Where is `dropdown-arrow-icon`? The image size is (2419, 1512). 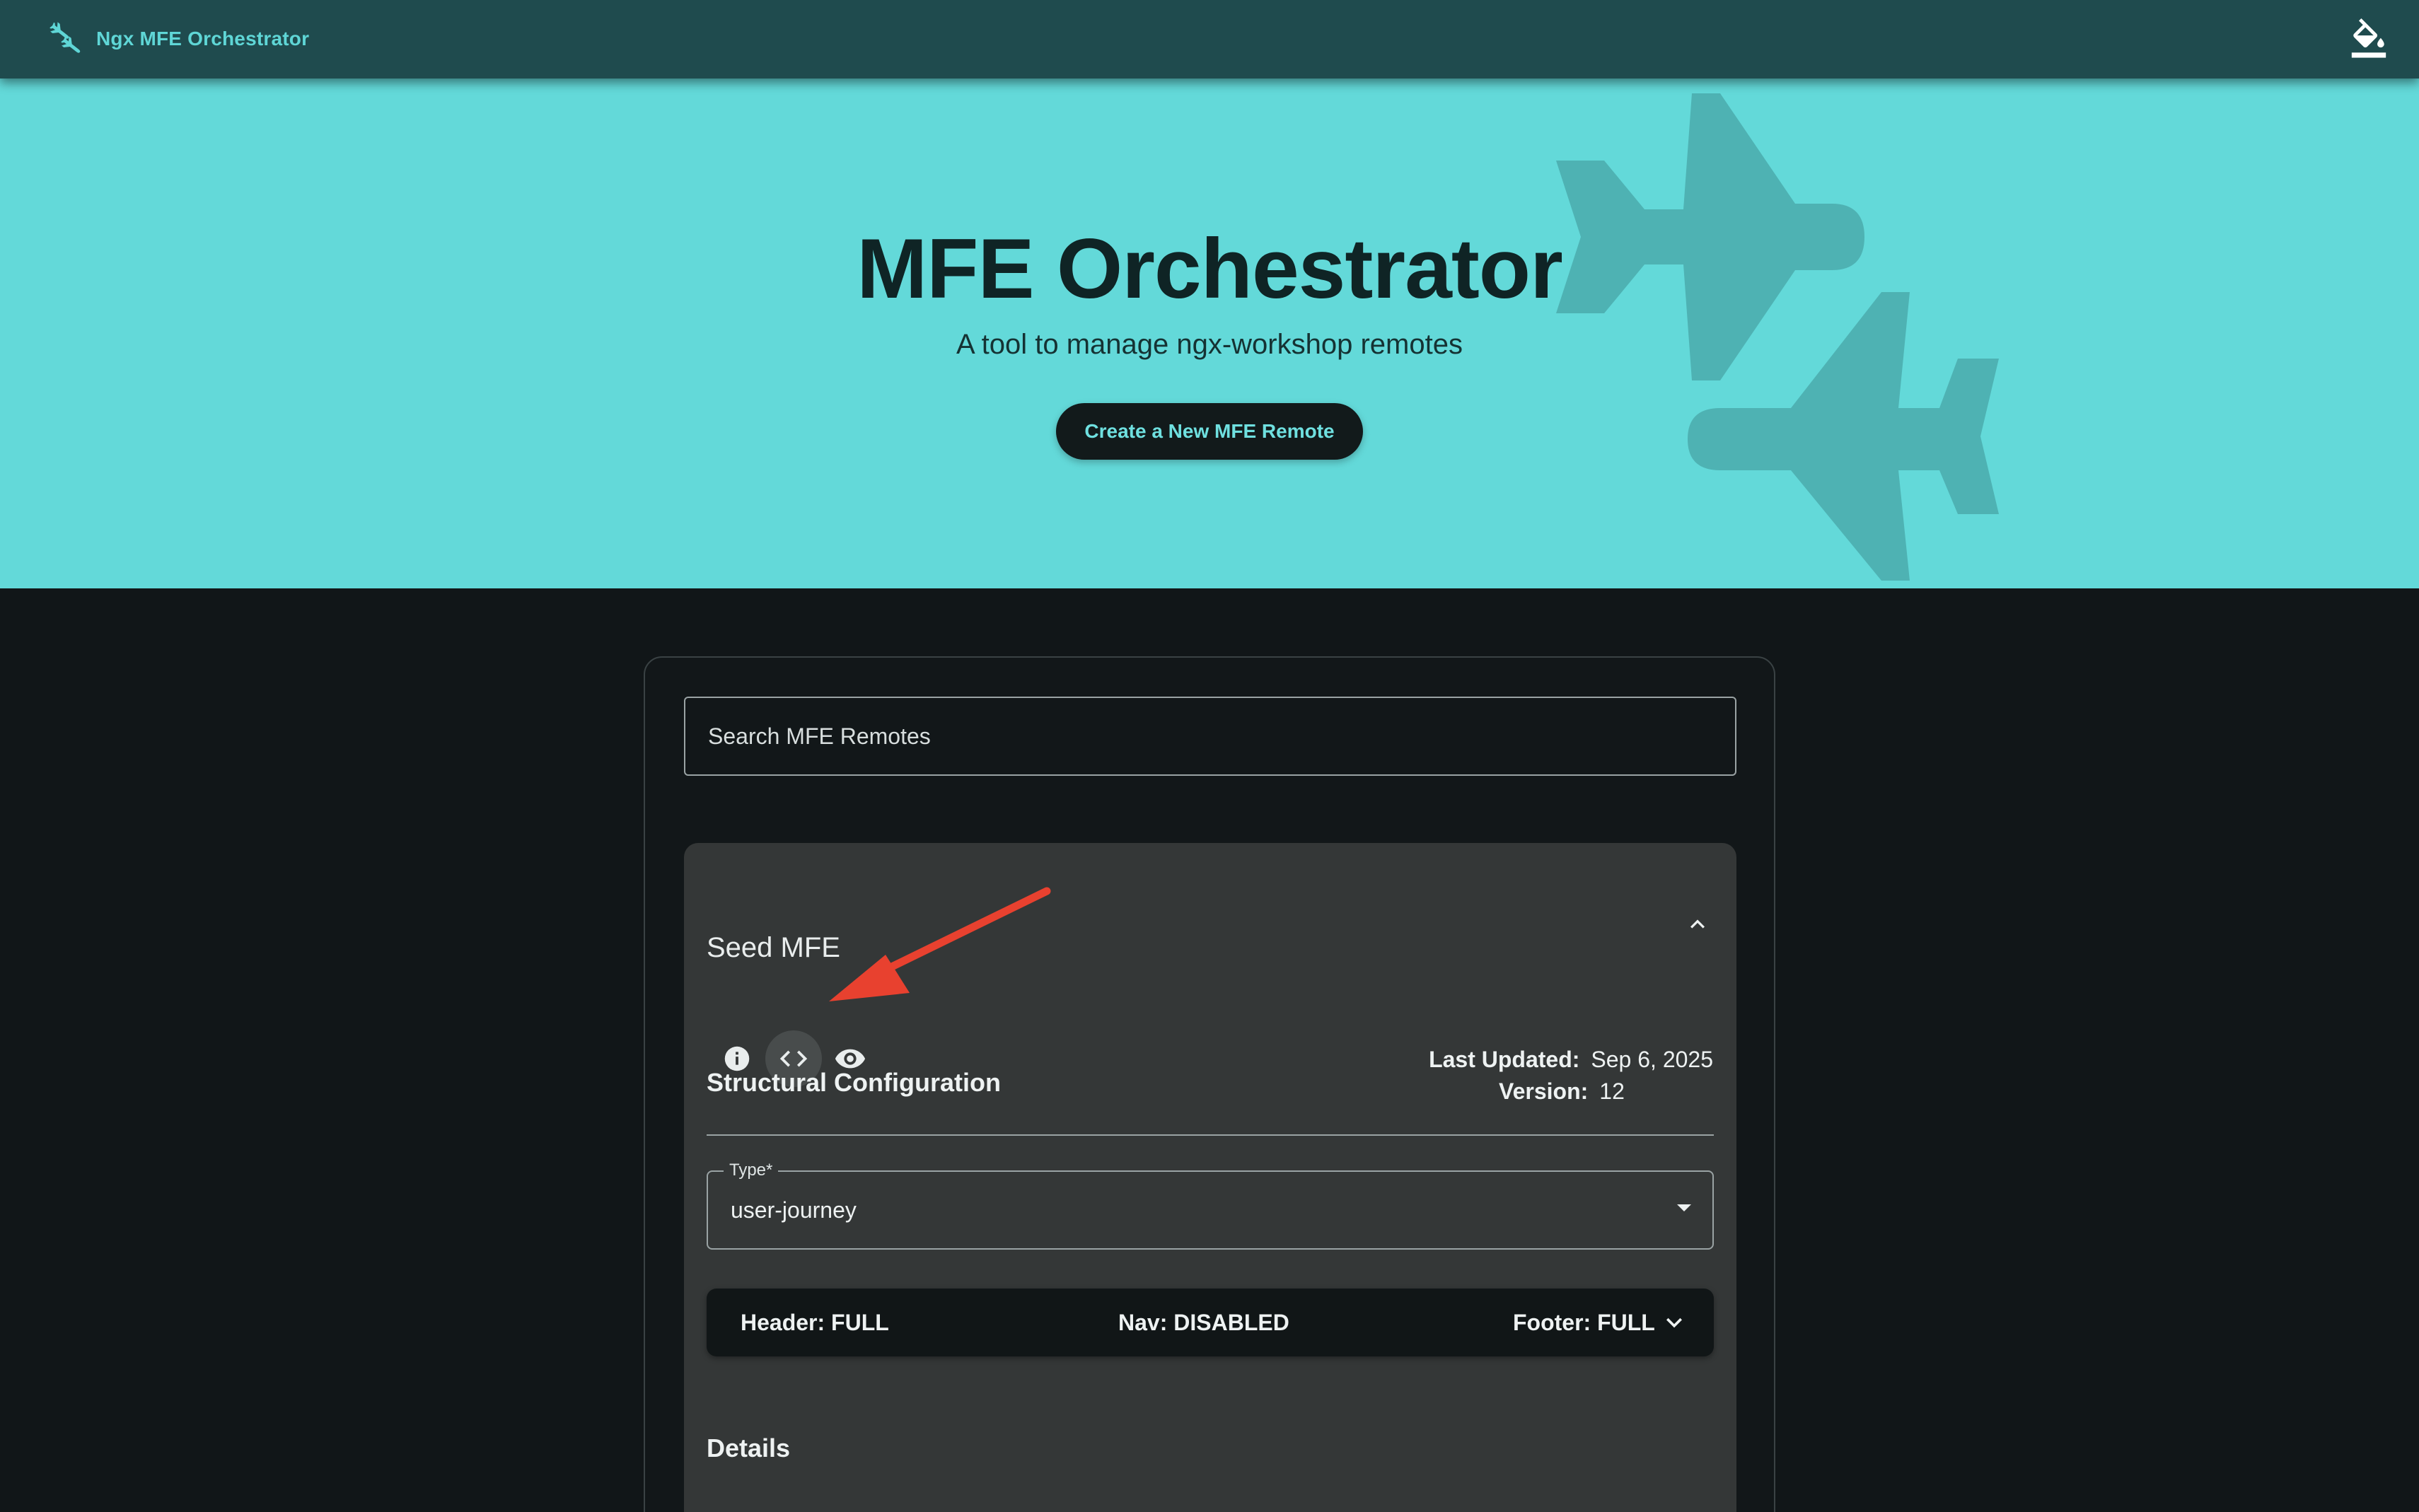
dropdown-arrow-icon is located at coordinates (1684, 1207).